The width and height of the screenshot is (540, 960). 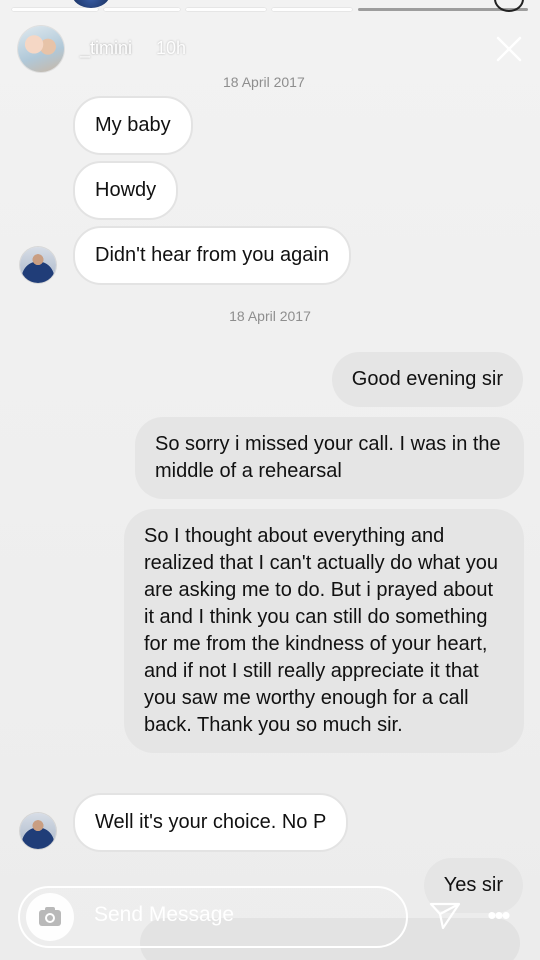 I want to click on message-composer, so click(x=213, y=917).